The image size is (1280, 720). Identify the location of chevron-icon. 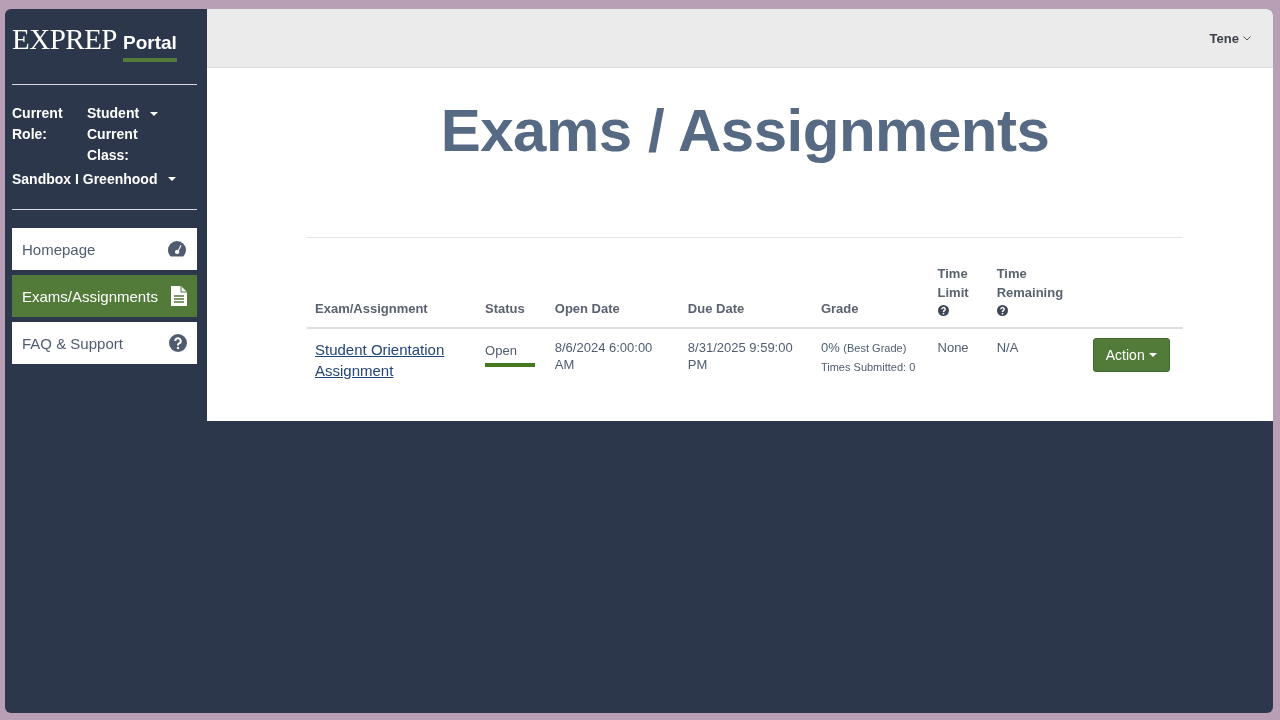
(1247, 38).